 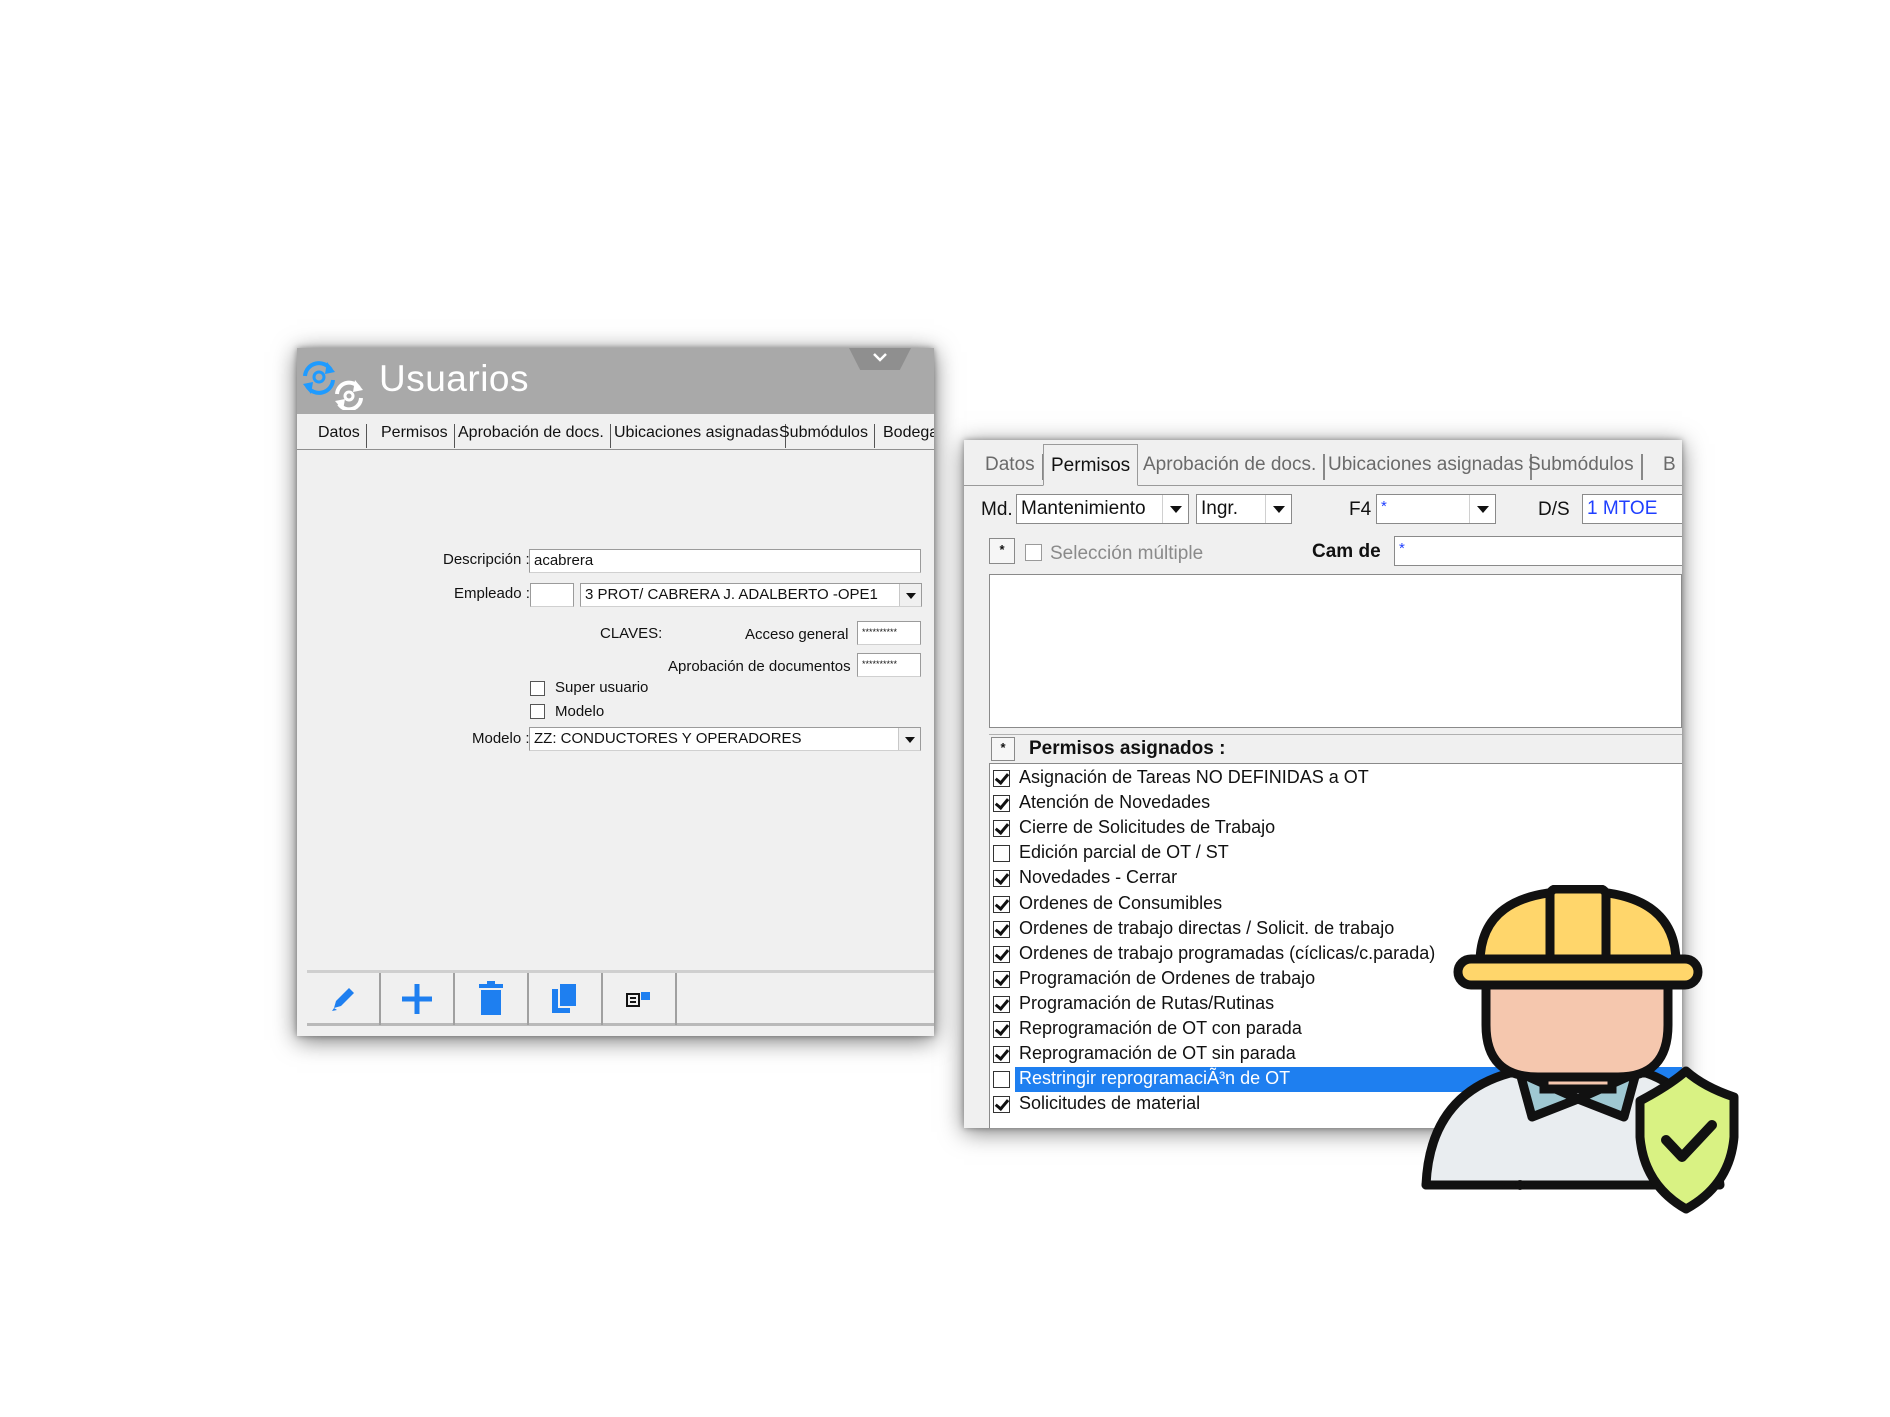 What do you see at coordinates (1127, 748) in the screenshot?
I see `permisos-asignados-title: Permisos asignados :` at bounding box center [1127, 748].